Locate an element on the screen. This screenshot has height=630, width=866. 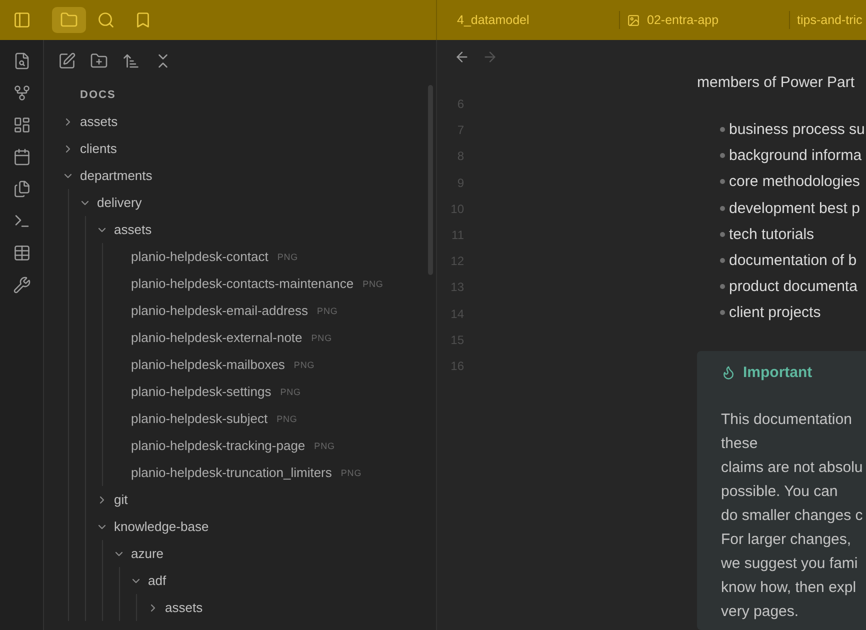
file-item: planio-helpdesk-settings PNG is located at coordinates (269, 391).